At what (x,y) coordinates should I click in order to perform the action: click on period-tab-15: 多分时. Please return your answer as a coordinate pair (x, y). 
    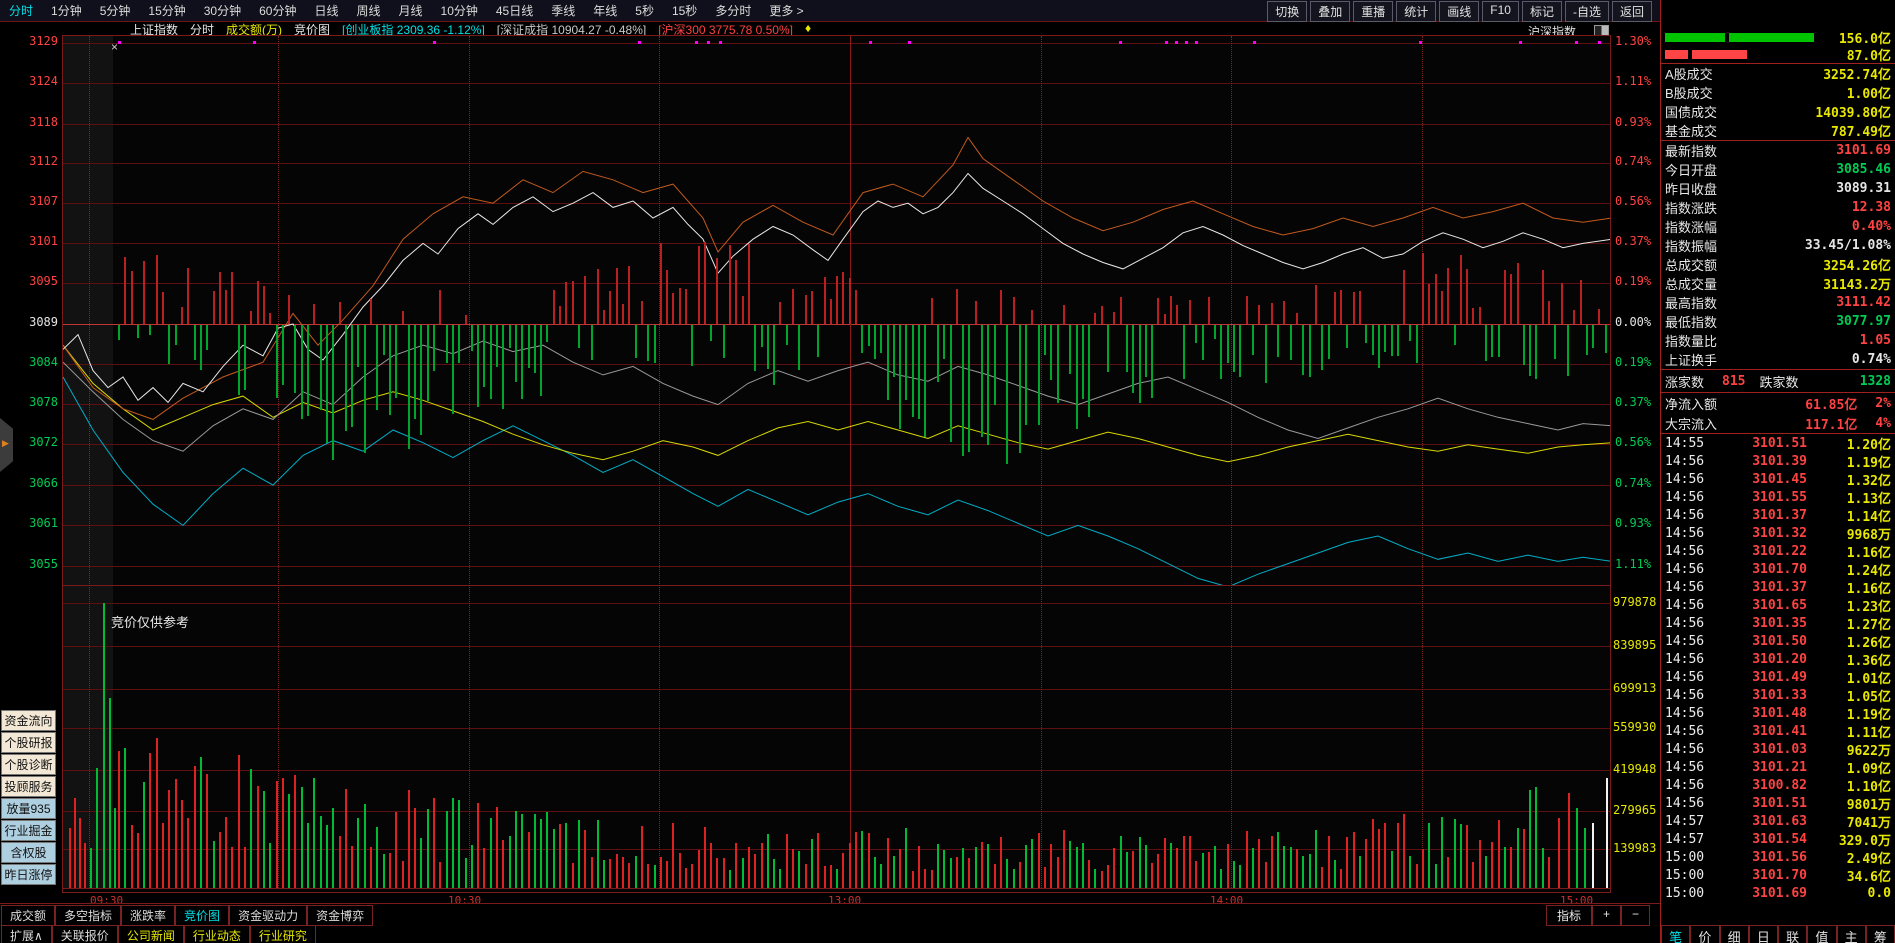
    Looking at the image, I should click on (733, 10).